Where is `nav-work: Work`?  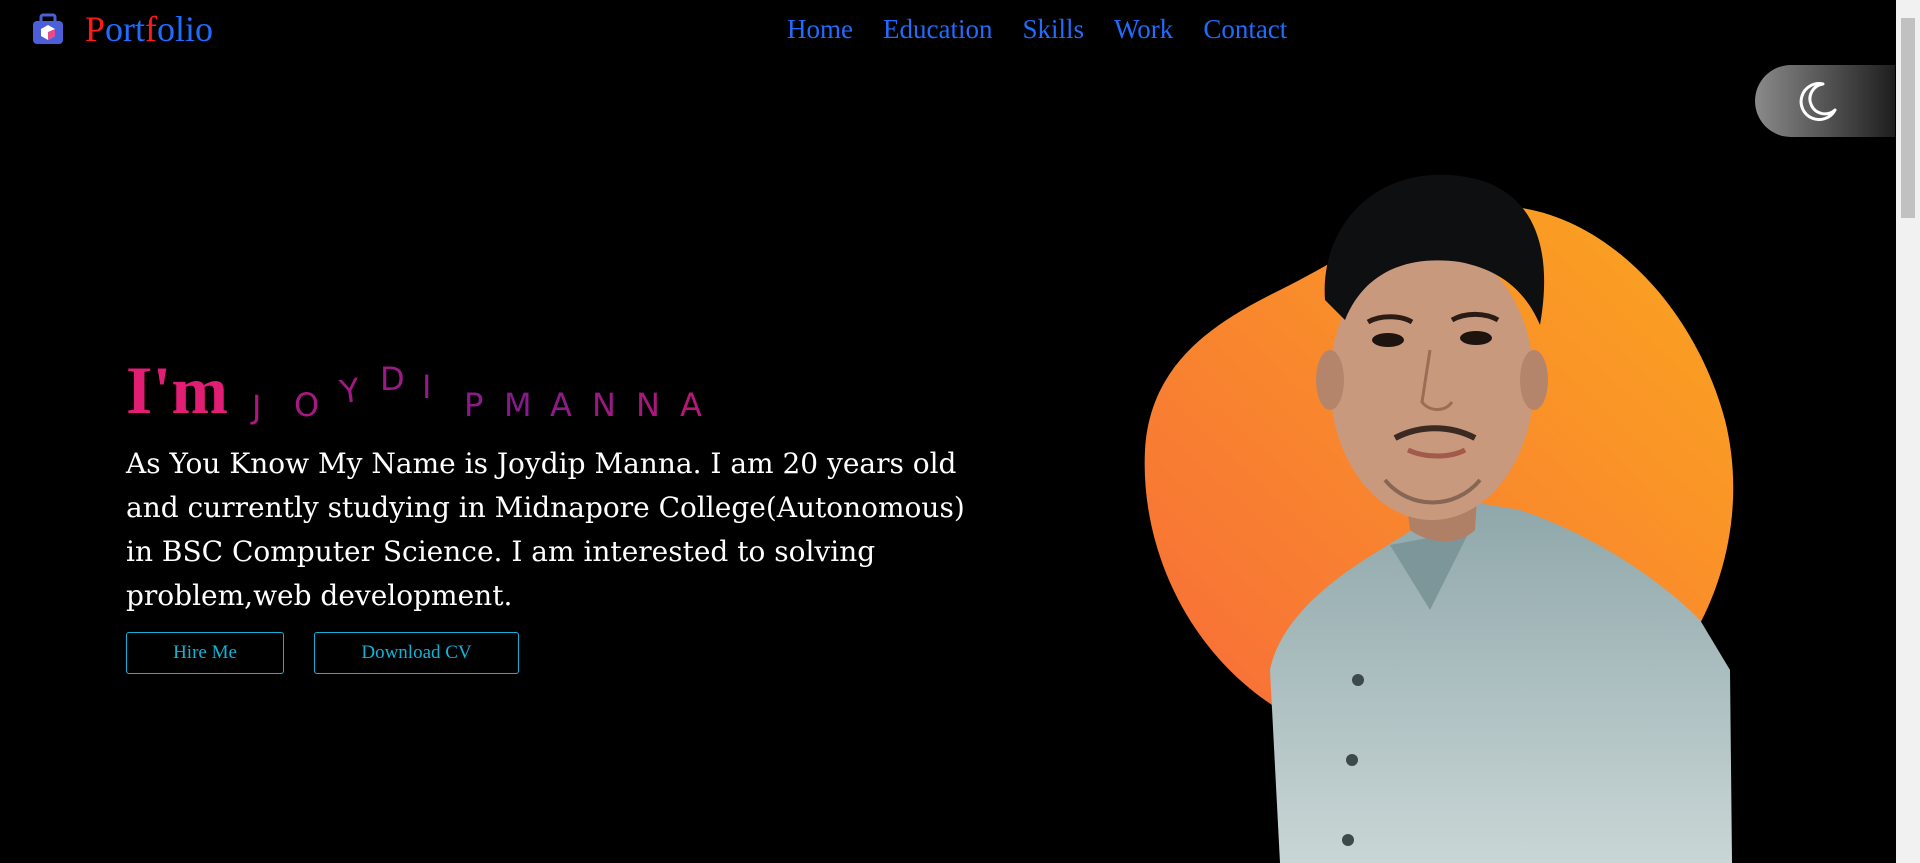
nav-work: Work is located at coordinates (1143, 29).